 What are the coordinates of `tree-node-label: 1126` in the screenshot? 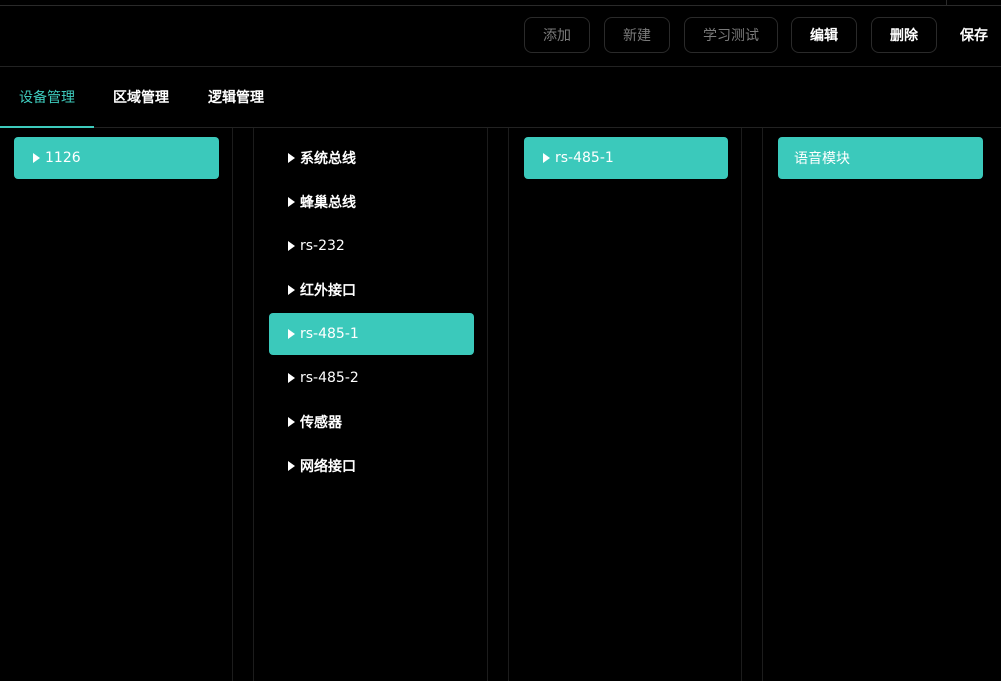 It's located at (63, 158).